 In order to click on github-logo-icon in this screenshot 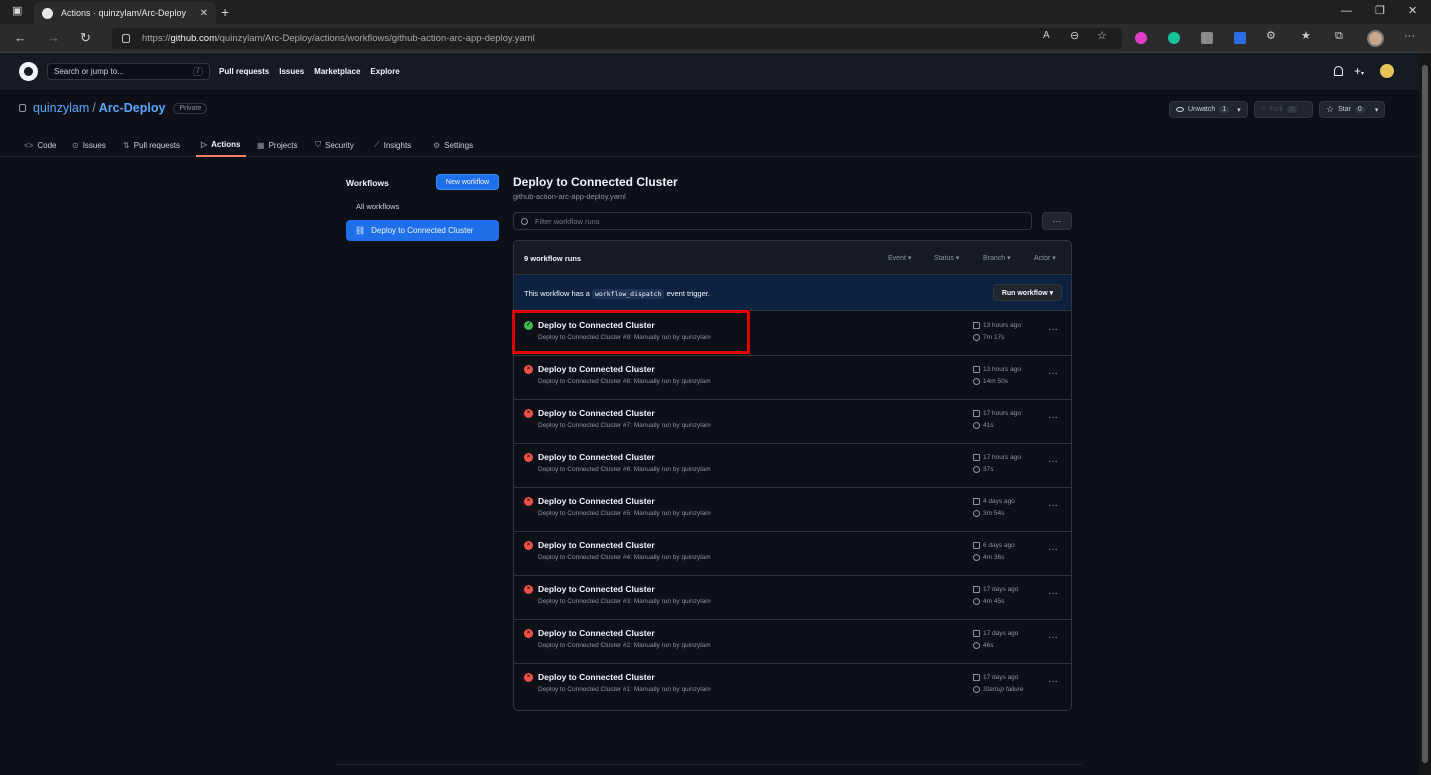, I will do `click(28, 71)`.